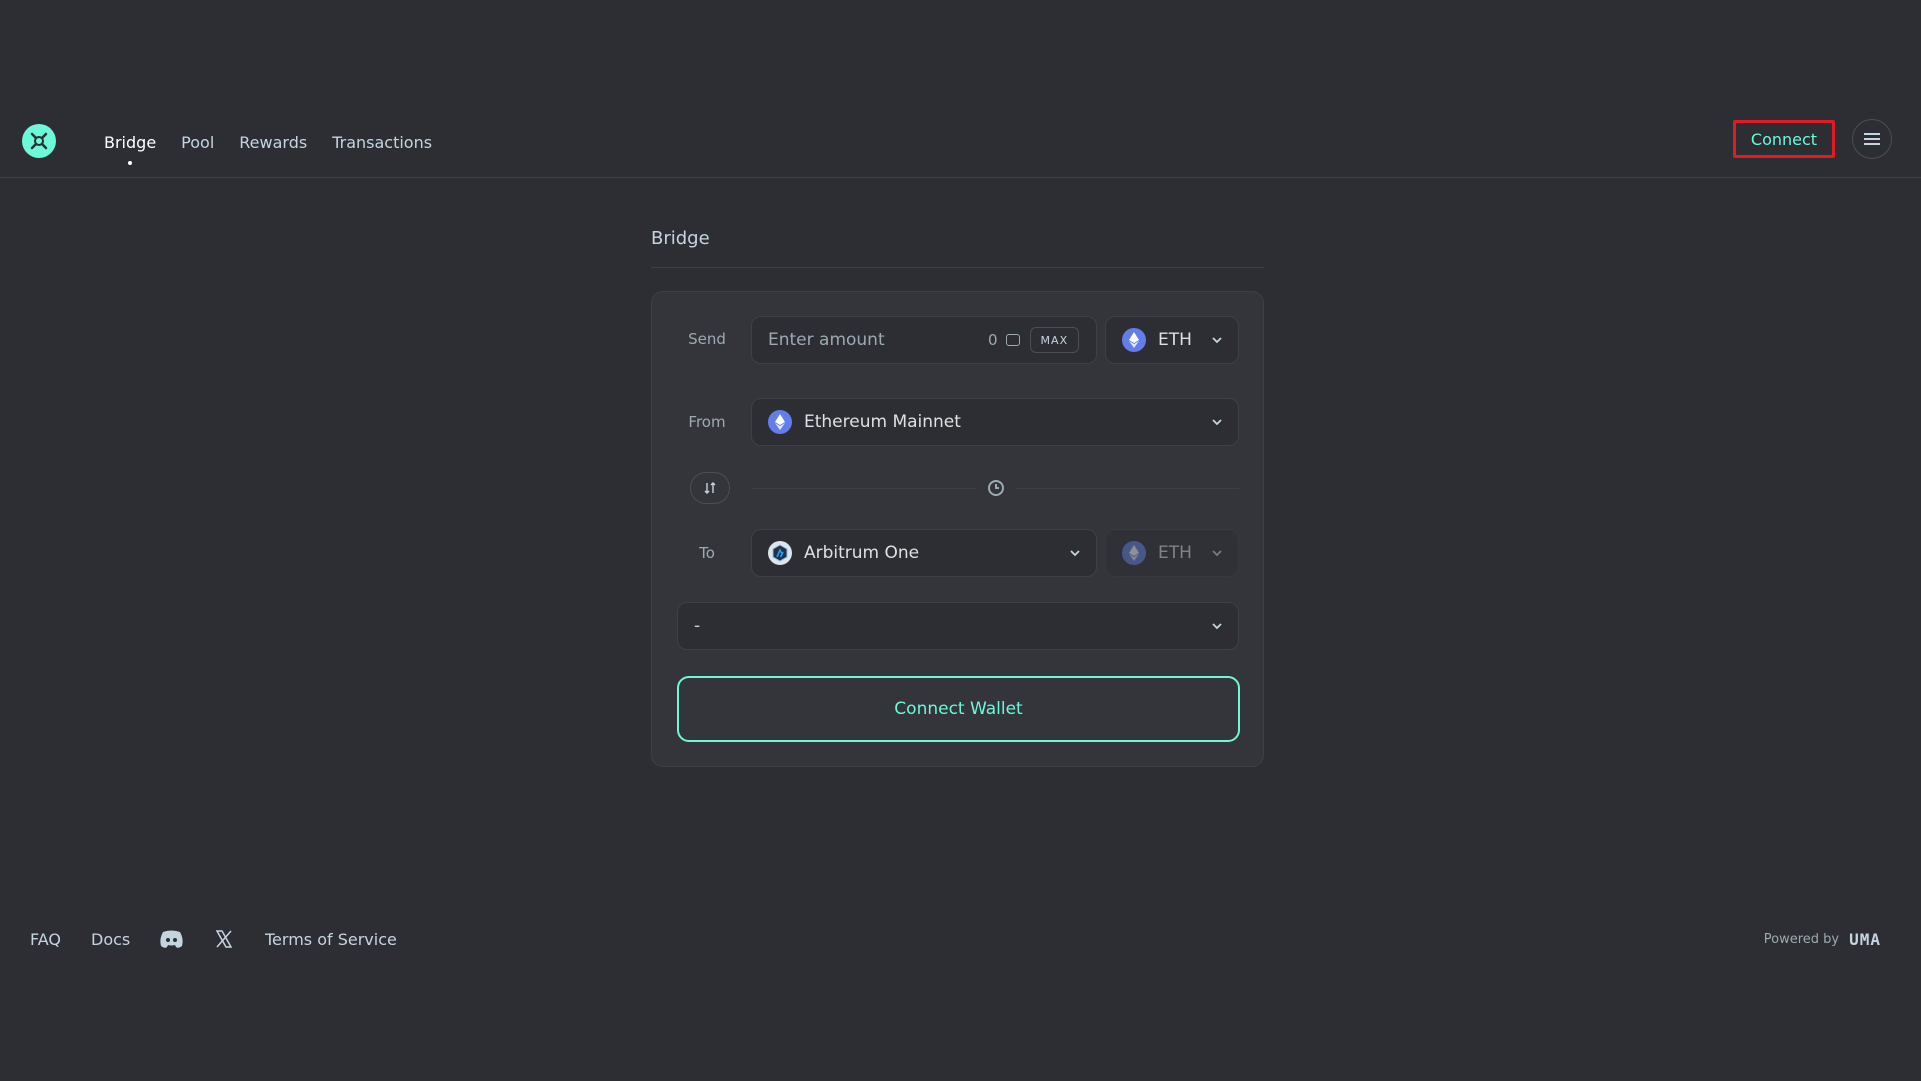  Describe the element at coordinates (960, 940) in the screenshot. I see `footer: FAQ Docs Terms of Service Powered by UMA` at that location.